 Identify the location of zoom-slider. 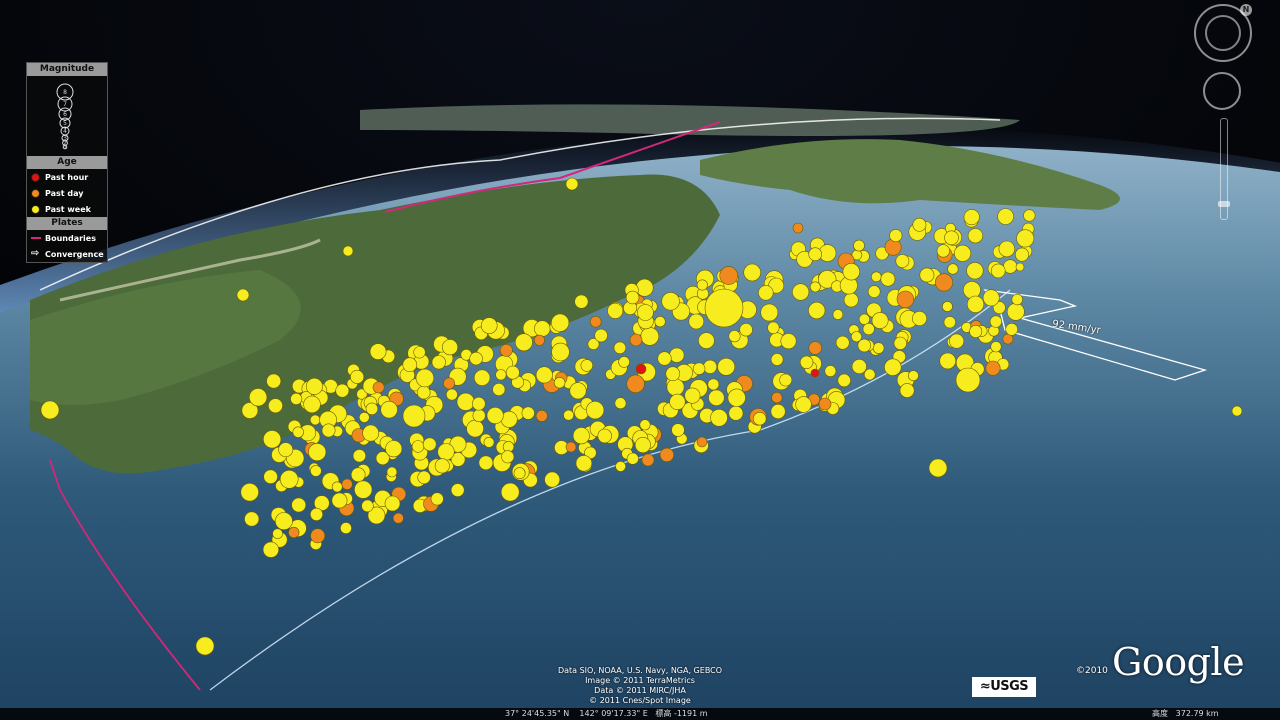
(1224, 169).